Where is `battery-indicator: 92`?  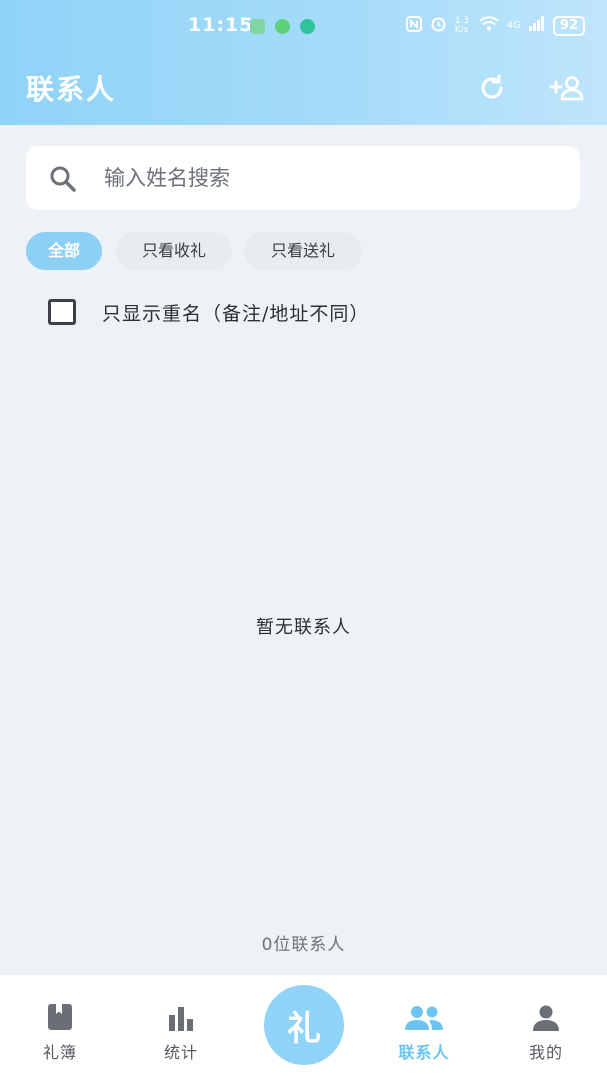
battery-indicator: 92 is located at coordinates (568, 25).